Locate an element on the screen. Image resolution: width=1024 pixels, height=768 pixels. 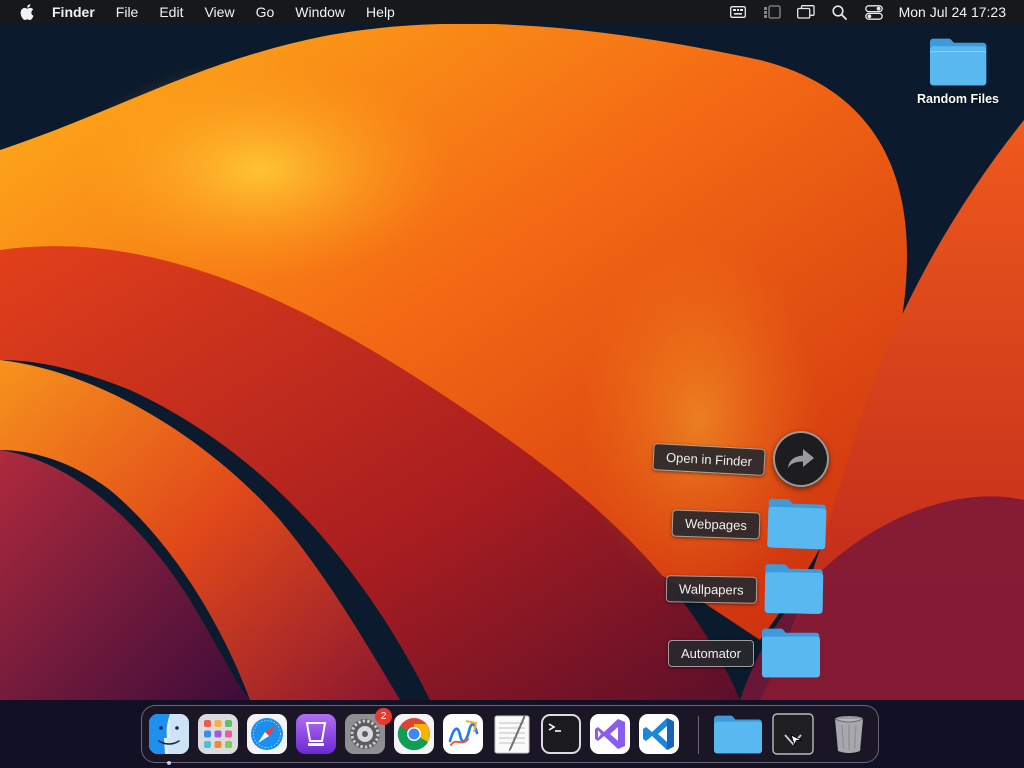
chrome-icon is located at coordinates (414, 734).